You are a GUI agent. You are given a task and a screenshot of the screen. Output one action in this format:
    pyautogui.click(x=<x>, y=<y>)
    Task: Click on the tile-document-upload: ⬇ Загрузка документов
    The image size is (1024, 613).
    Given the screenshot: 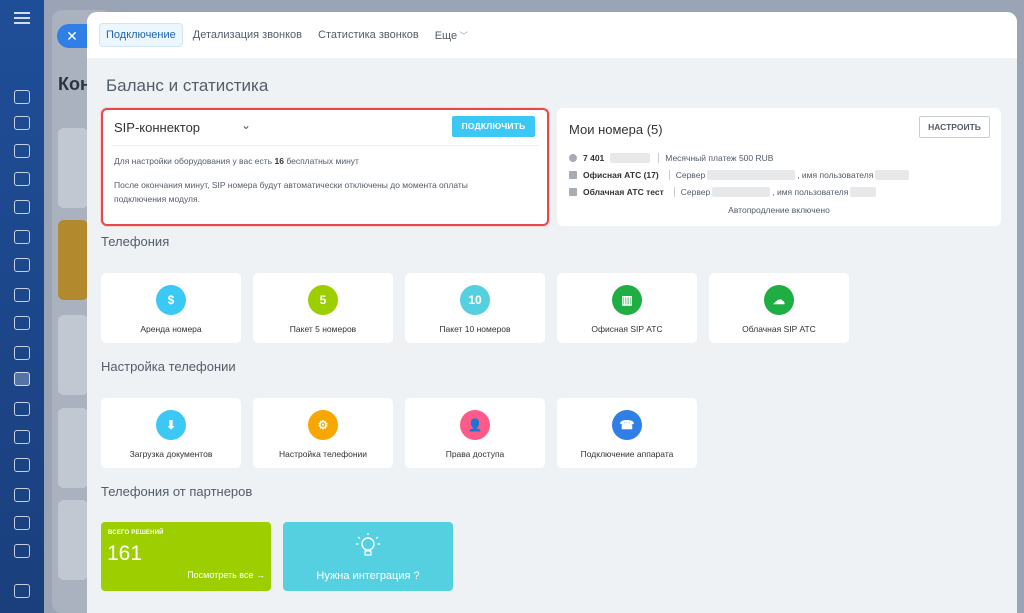 What is the action you would take?
    pyautogui.click(x=171, y=433)
    